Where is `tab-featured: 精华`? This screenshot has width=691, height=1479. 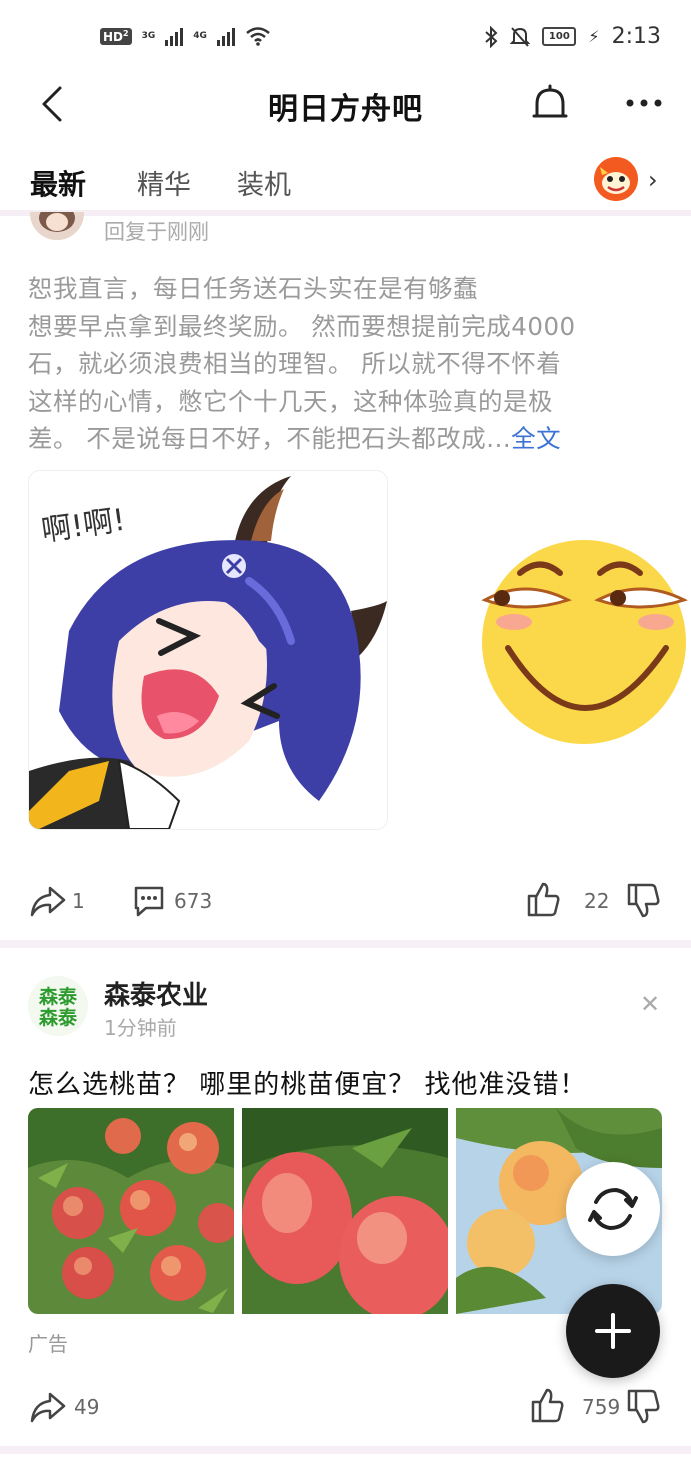 tab-featured: 精华 is located at coordinates (164, 182).